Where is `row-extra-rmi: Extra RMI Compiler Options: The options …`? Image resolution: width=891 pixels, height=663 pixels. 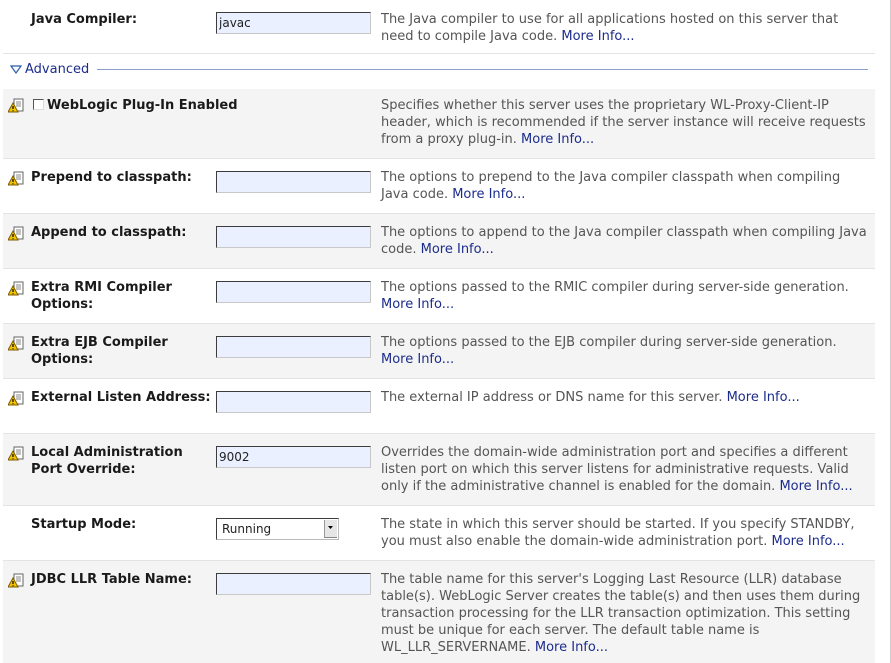
row-extra-rmi: Extra RMI Compiler Options: The options … is located at coordinates (439, 296).